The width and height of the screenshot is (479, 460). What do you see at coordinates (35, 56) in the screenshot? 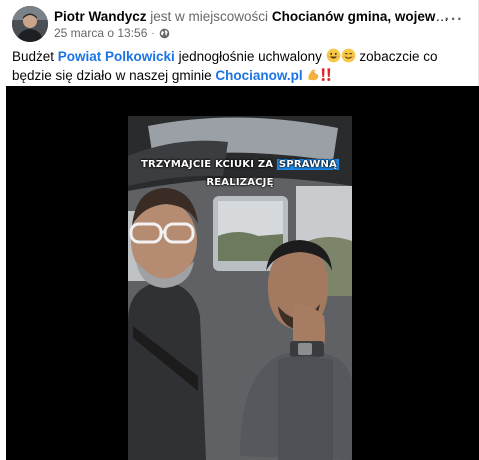
I see `post-text-part: Budżet` at bounding box center [35, 56].